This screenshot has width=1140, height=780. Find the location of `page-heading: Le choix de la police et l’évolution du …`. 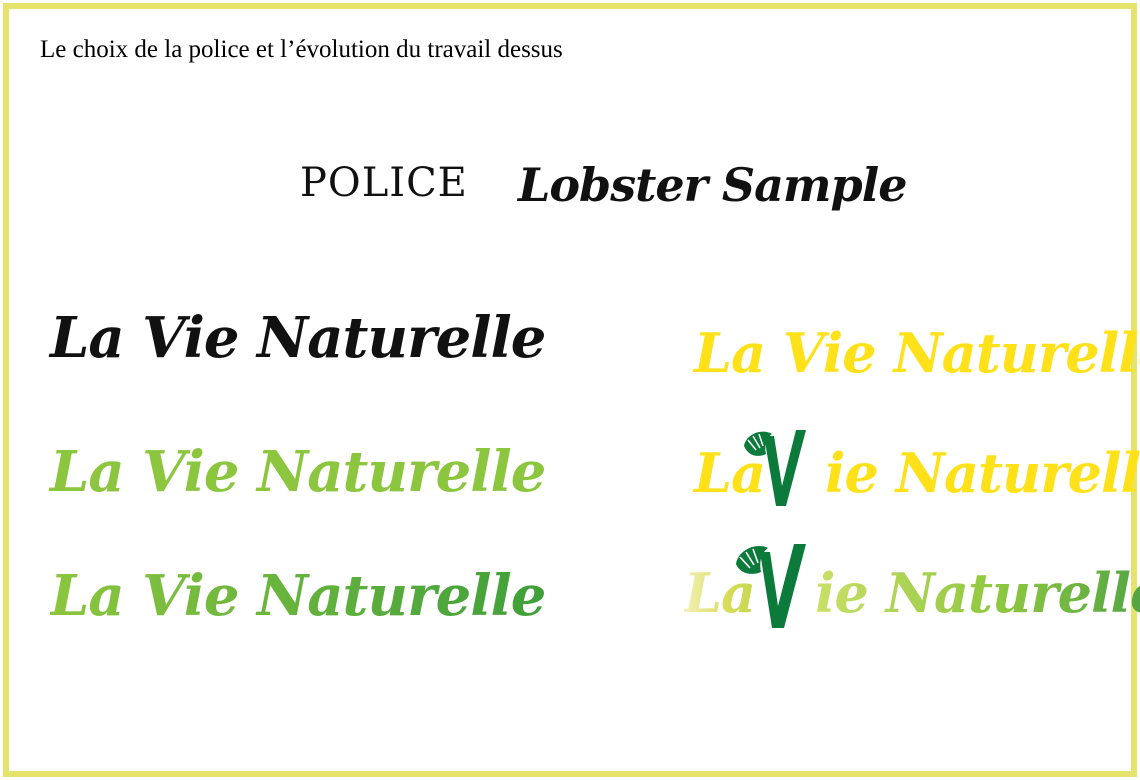

page-heading: Le choix de la police et l’évolution du … is located at coordinates (301, 49).